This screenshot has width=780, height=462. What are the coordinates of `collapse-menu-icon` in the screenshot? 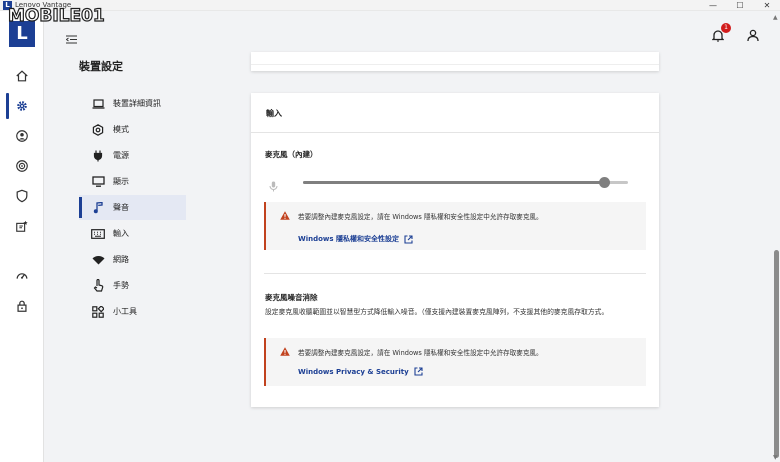 It's located at (71, 39).